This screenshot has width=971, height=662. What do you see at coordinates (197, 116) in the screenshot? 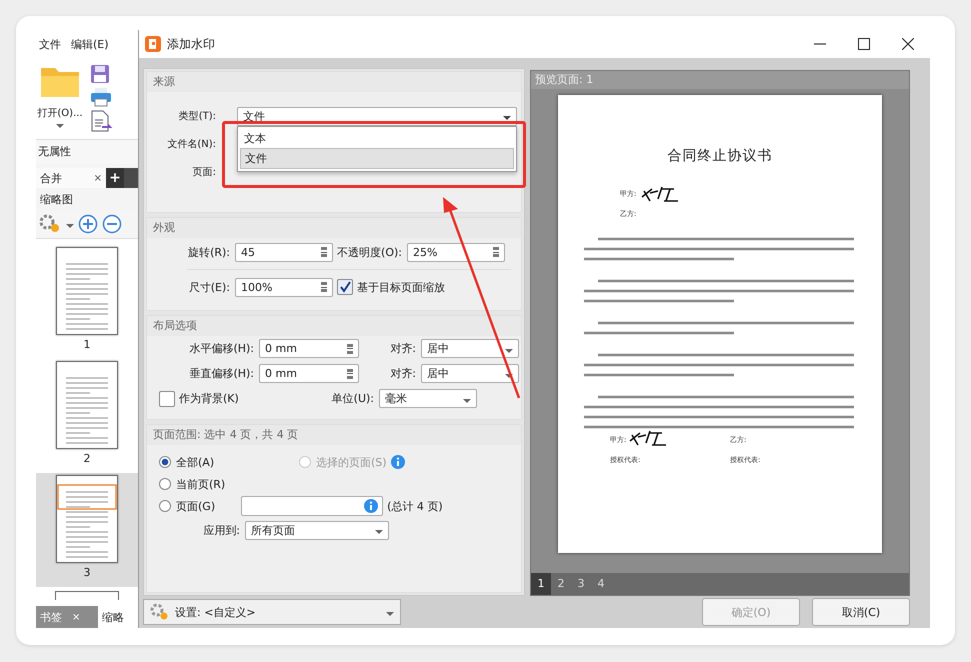
I see `field-label: 类型(T):` at bounding box center [197, 116].